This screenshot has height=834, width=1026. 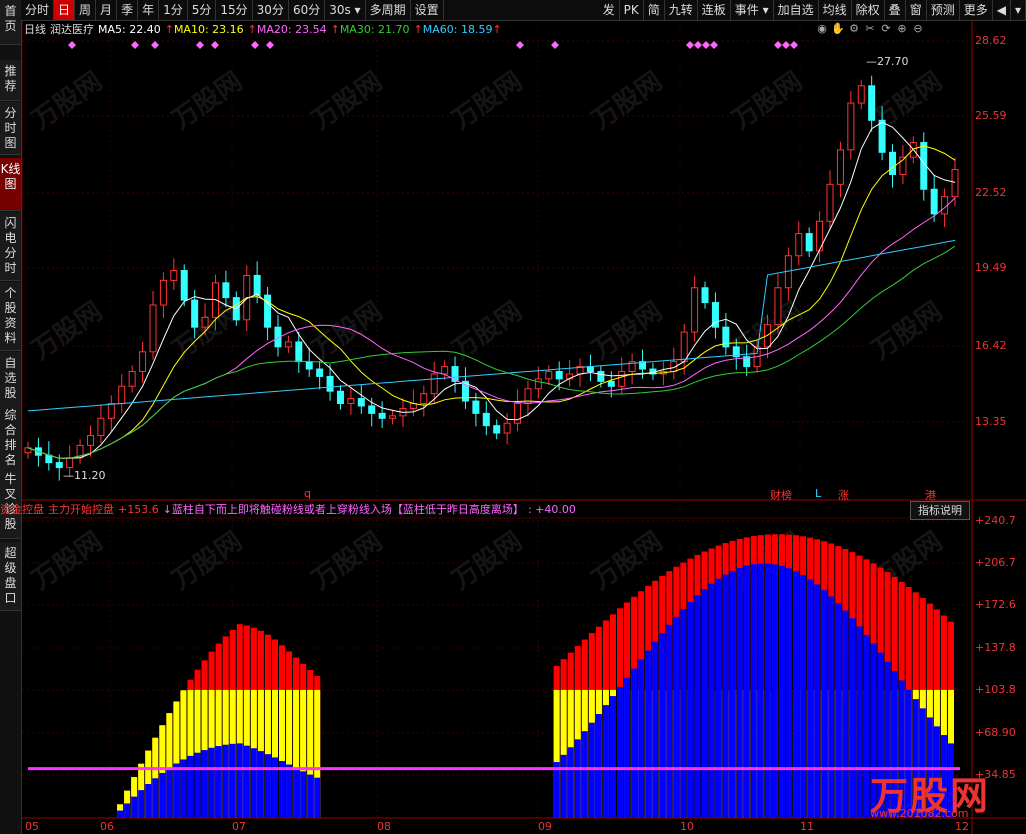 I want to click on ma10-label: ↑MA10: 23.16, so click(x=204, y=29).